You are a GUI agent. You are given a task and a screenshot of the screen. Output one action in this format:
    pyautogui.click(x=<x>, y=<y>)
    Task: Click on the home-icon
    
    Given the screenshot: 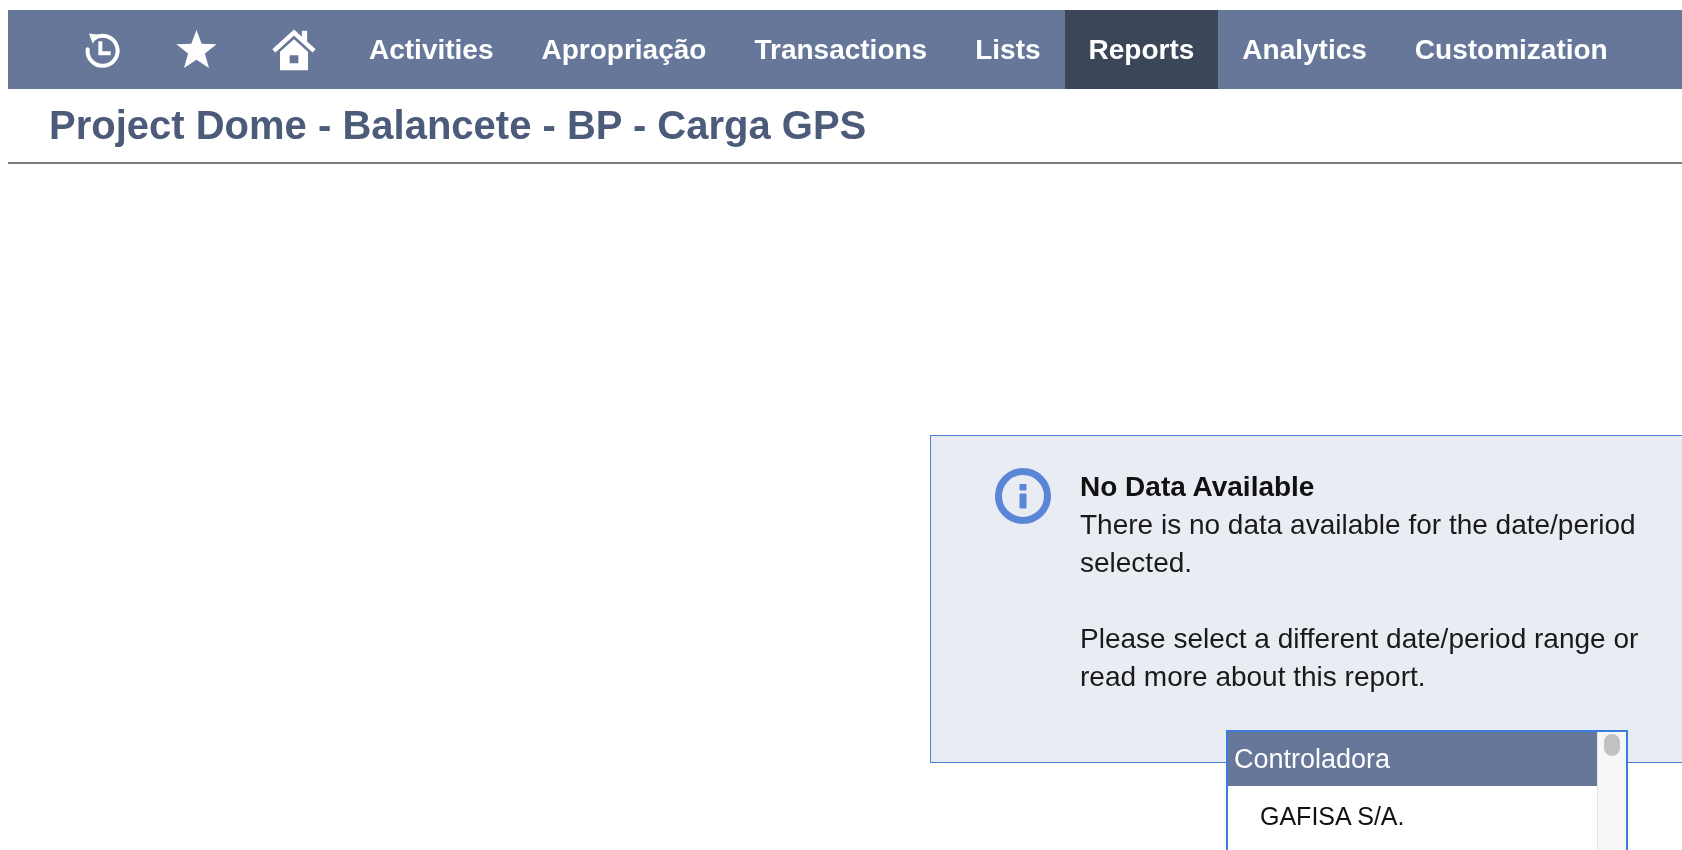 What is the action you would take?
    pyautogui.click(x=294, y=49)
    